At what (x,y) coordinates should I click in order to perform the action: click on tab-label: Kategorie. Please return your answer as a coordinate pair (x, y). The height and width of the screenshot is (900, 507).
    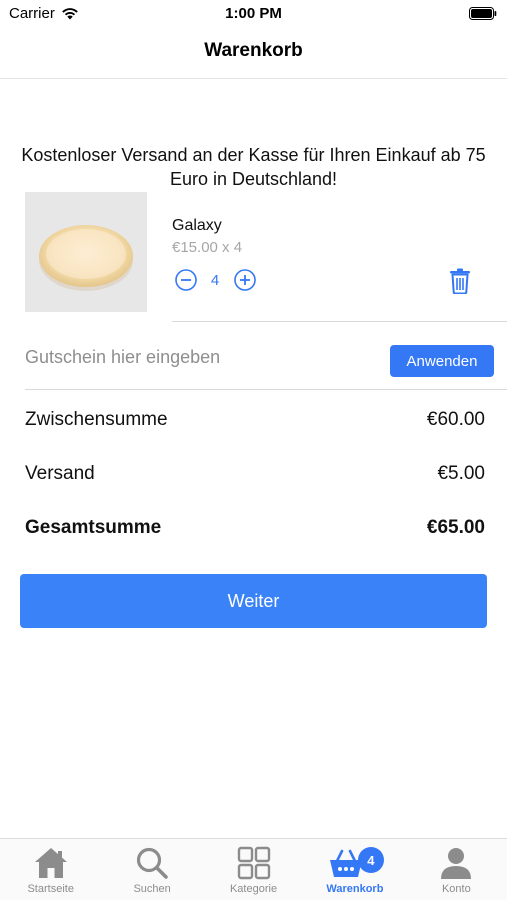
    Looking at the image, I should click on (253, 889).